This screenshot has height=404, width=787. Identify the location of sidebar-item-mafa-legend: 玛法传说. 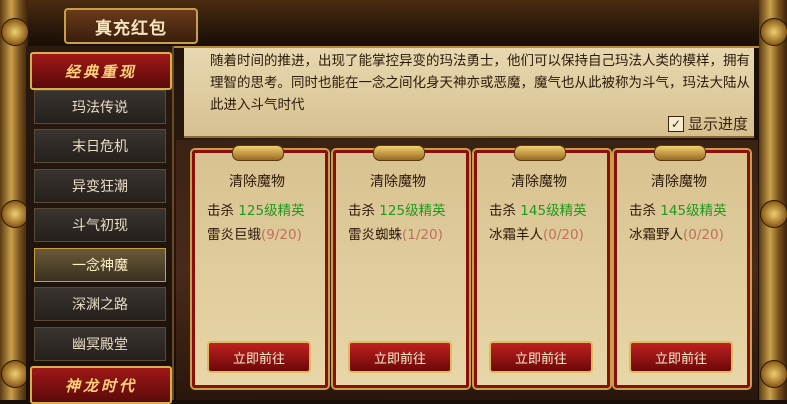
(100, 107).